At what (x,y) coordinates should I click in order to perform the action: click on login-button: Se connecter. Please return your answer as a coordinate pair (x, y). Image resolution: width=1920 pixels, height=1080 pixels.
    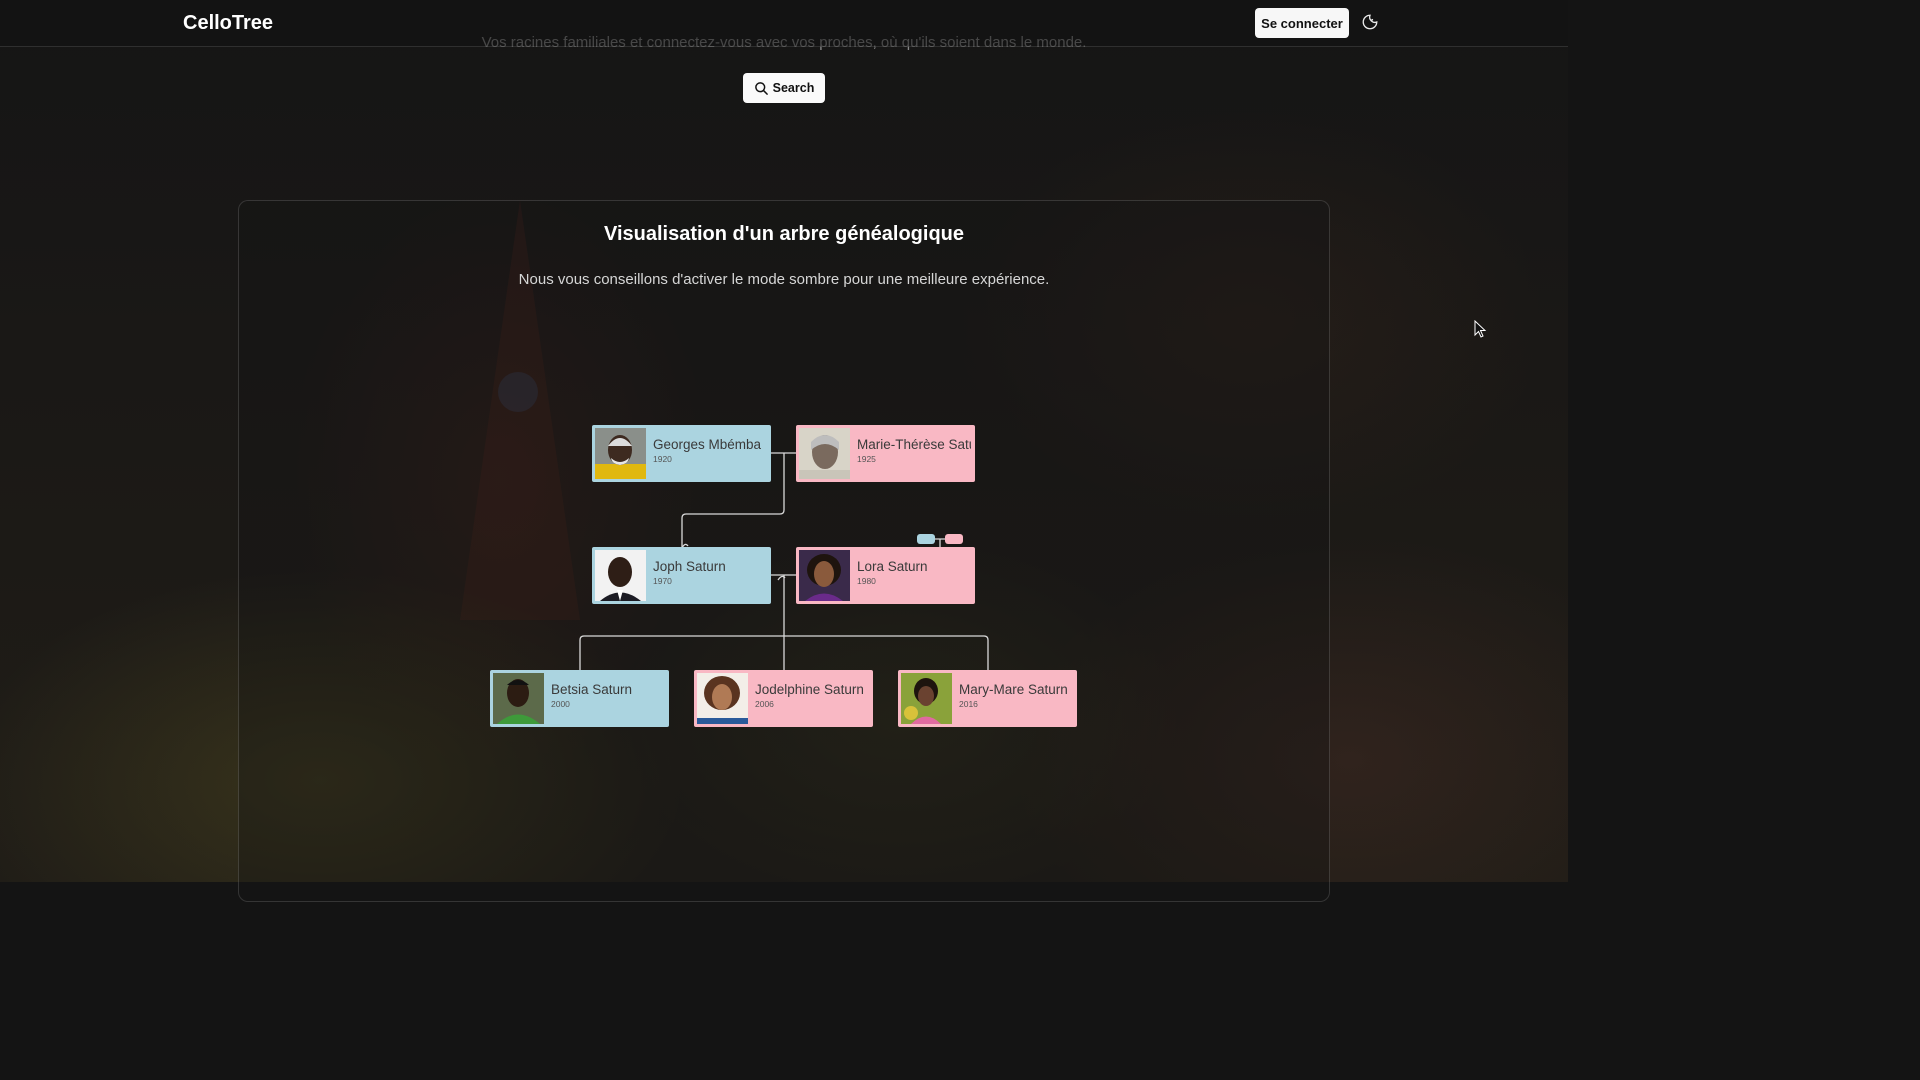
    Looking at the image, I should click on (1302, 23).